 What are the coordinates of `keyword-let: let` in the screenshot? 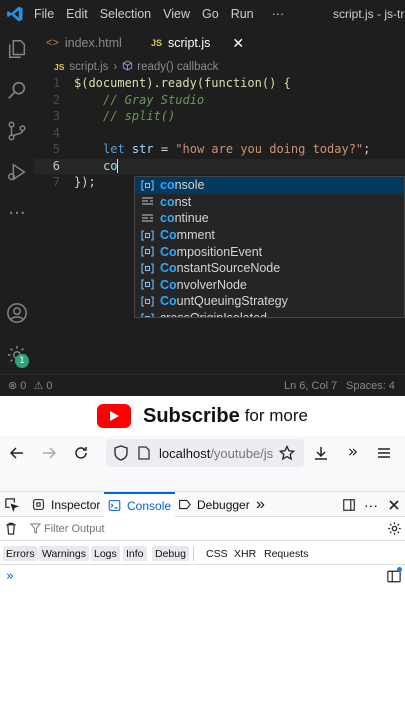 It's located at (114, 149).